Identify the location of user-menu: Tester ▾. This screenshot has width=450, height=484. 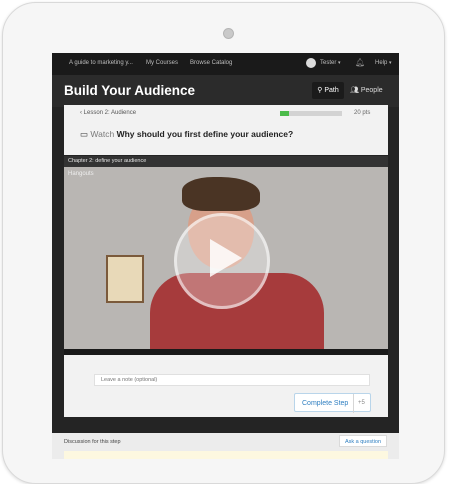
(330, 63).